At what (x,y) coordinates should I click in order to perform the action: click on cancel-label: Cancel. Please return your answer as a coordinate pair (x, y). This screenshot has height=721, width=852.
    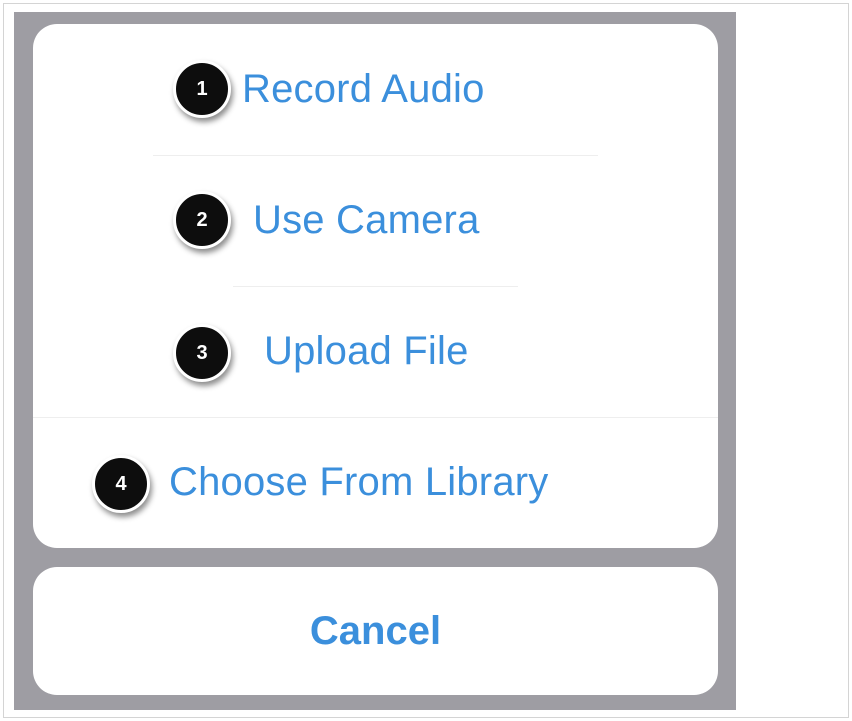
    Looking at the image, I should click on (375, 631).